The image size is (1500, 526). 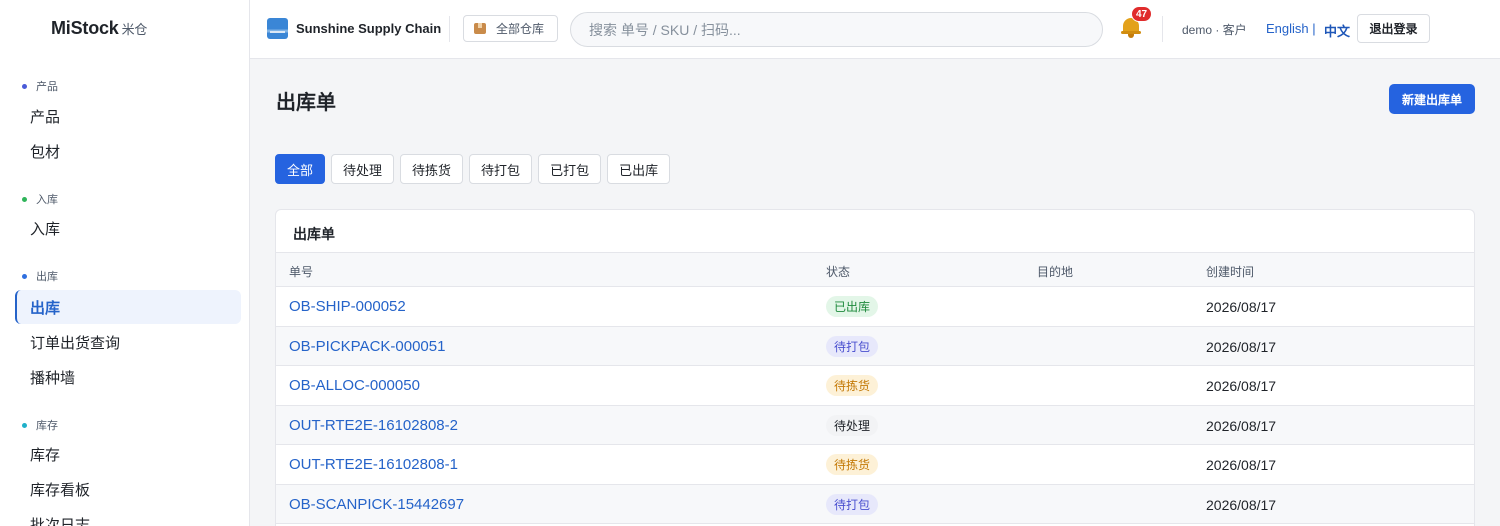 What do you see at coordinates (480, 28) in the screenshot?
I see `box-icon` at bounding box center [480, 28].